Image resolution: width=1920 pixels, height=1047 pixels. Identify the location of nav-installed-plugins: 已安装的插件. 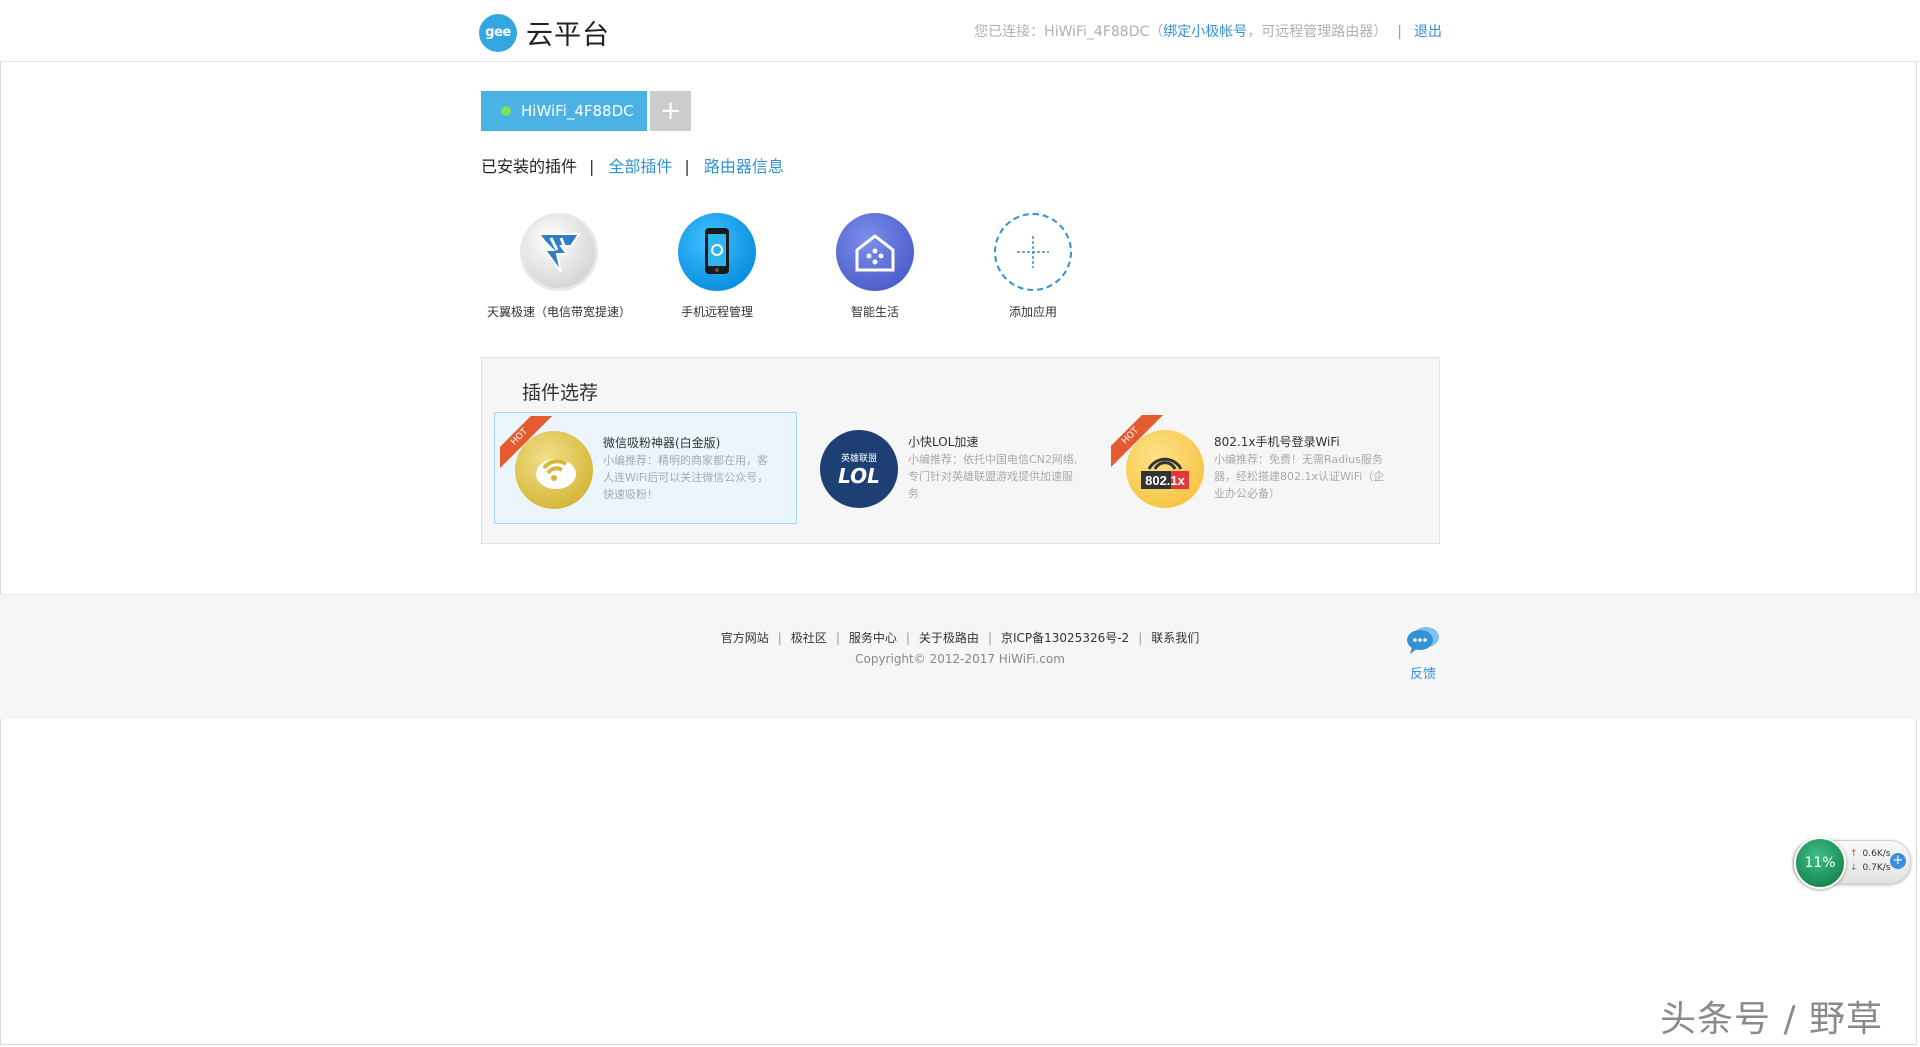
(529, 165).